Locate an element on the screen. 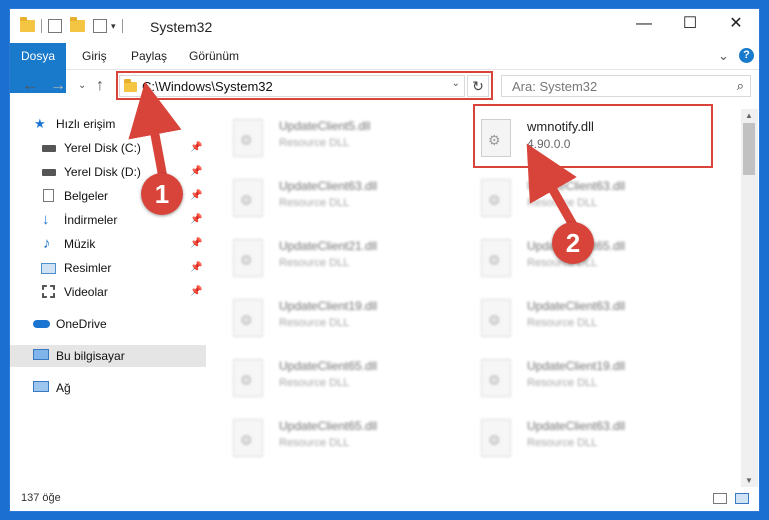  pictures-icon is located at coordinates (48, 268).